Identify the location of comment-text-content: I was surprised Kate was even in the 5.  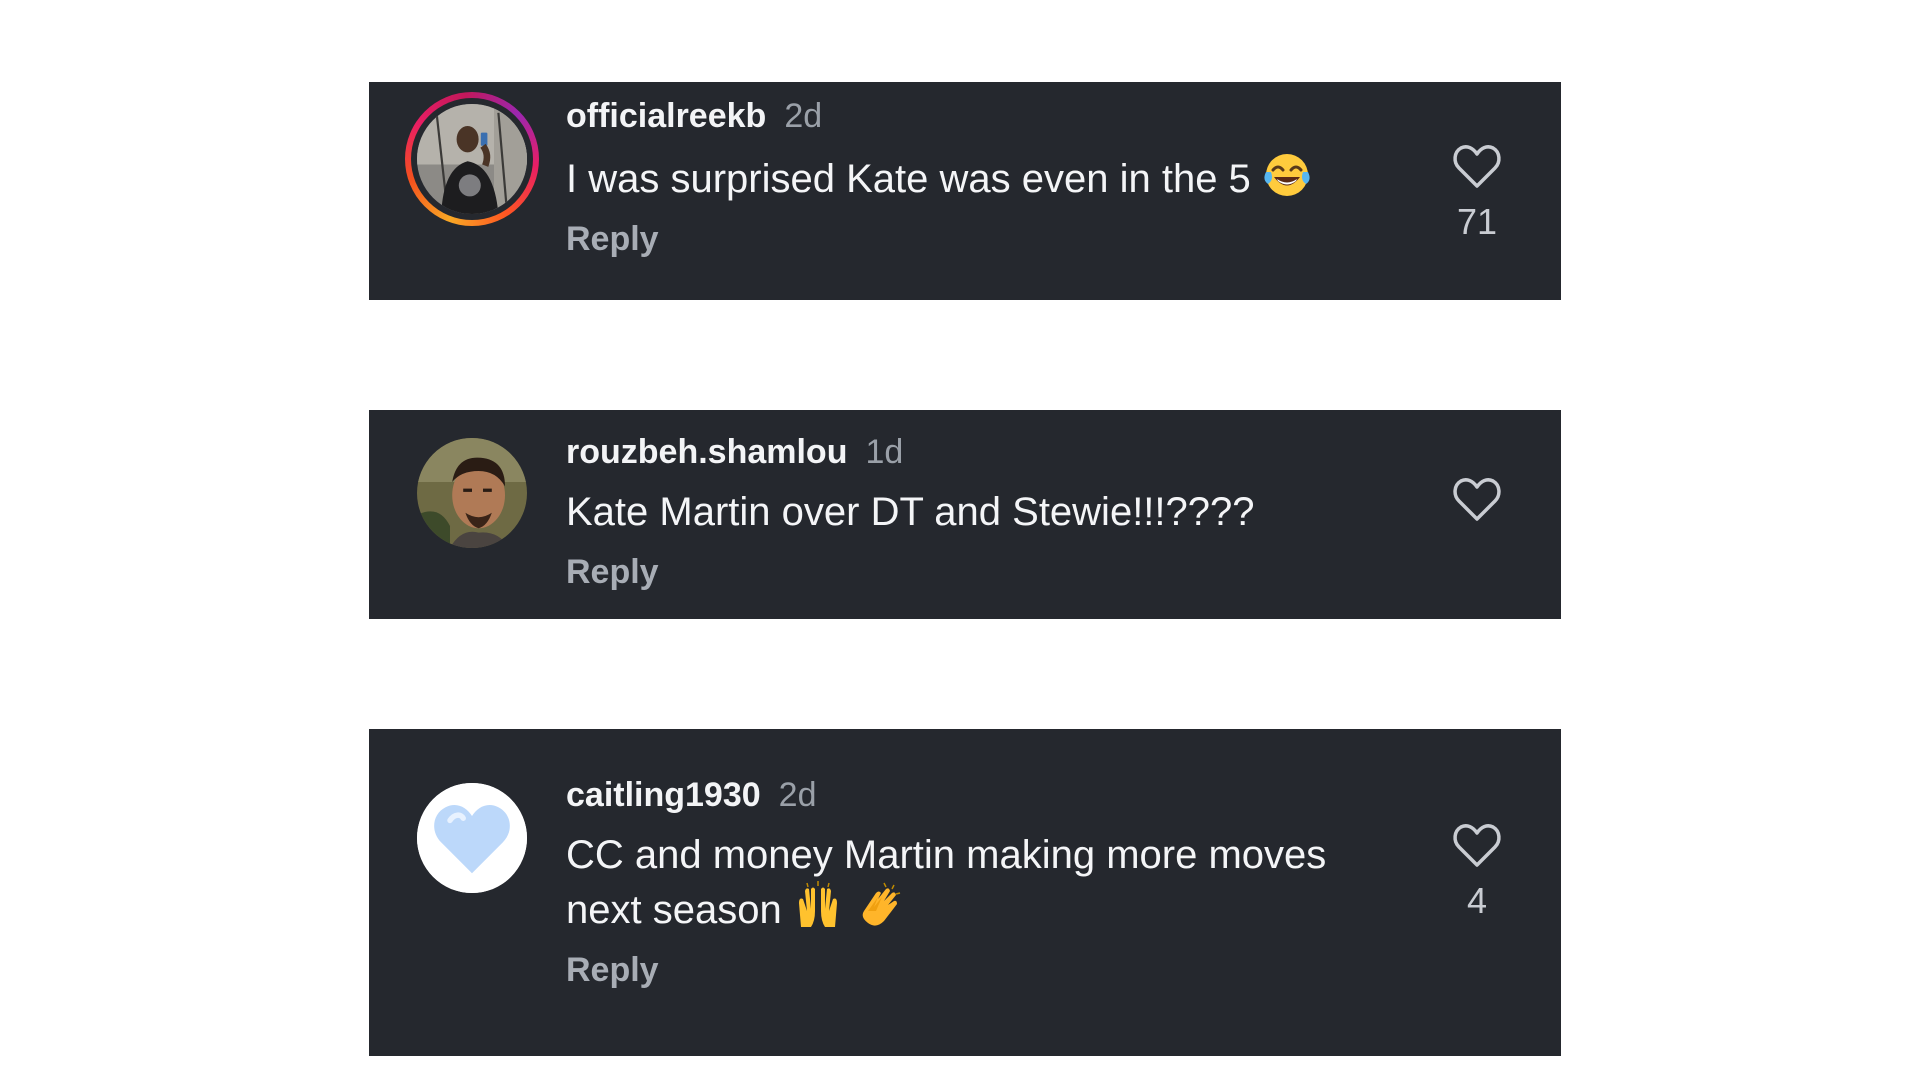
(908, 179).